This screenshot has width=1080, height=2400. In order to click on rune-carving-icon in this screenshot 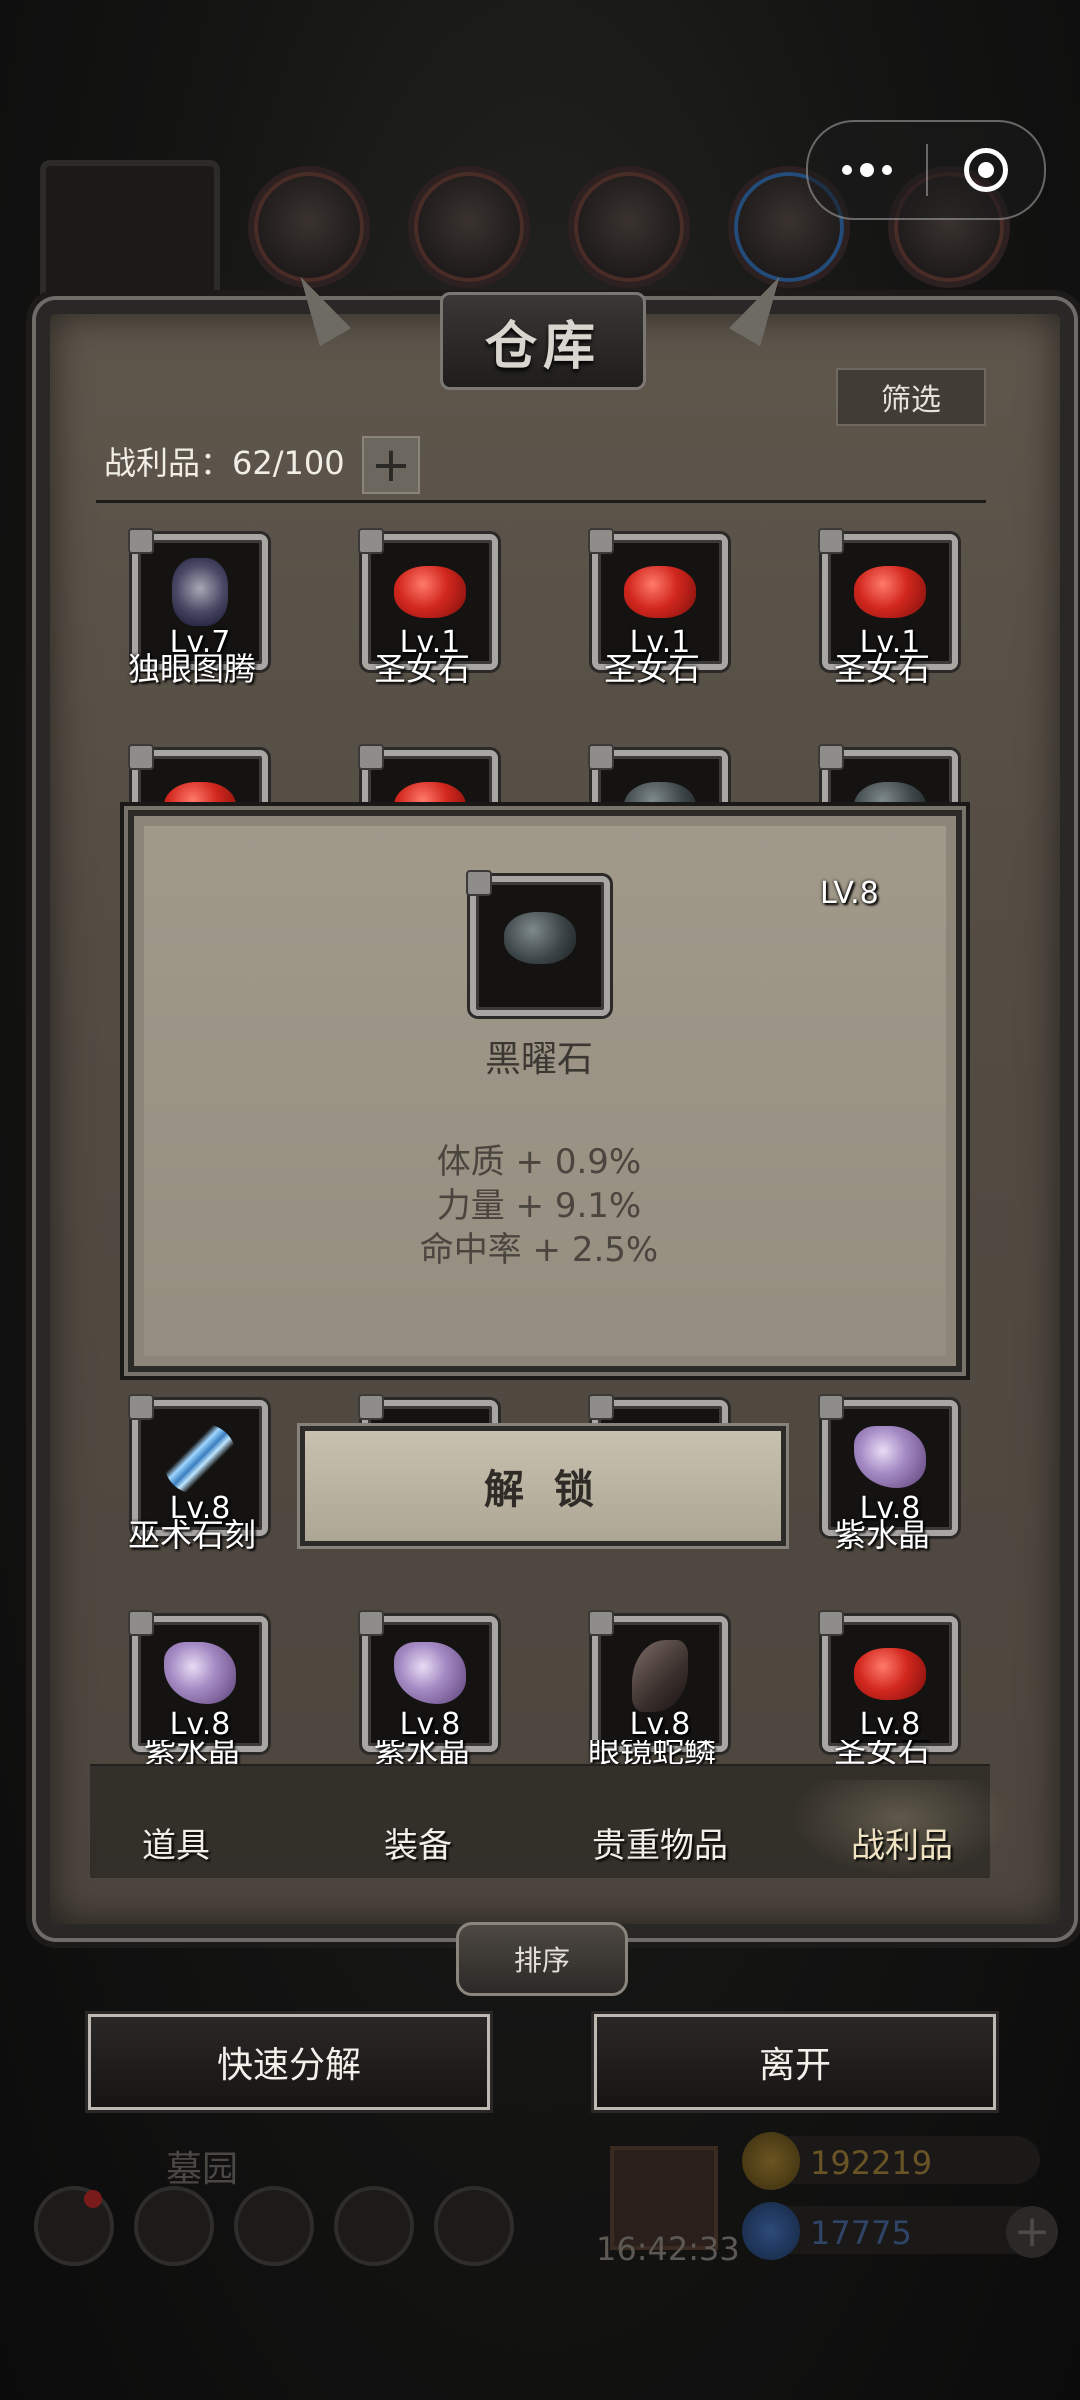, I will do `click(200, 1459)`.